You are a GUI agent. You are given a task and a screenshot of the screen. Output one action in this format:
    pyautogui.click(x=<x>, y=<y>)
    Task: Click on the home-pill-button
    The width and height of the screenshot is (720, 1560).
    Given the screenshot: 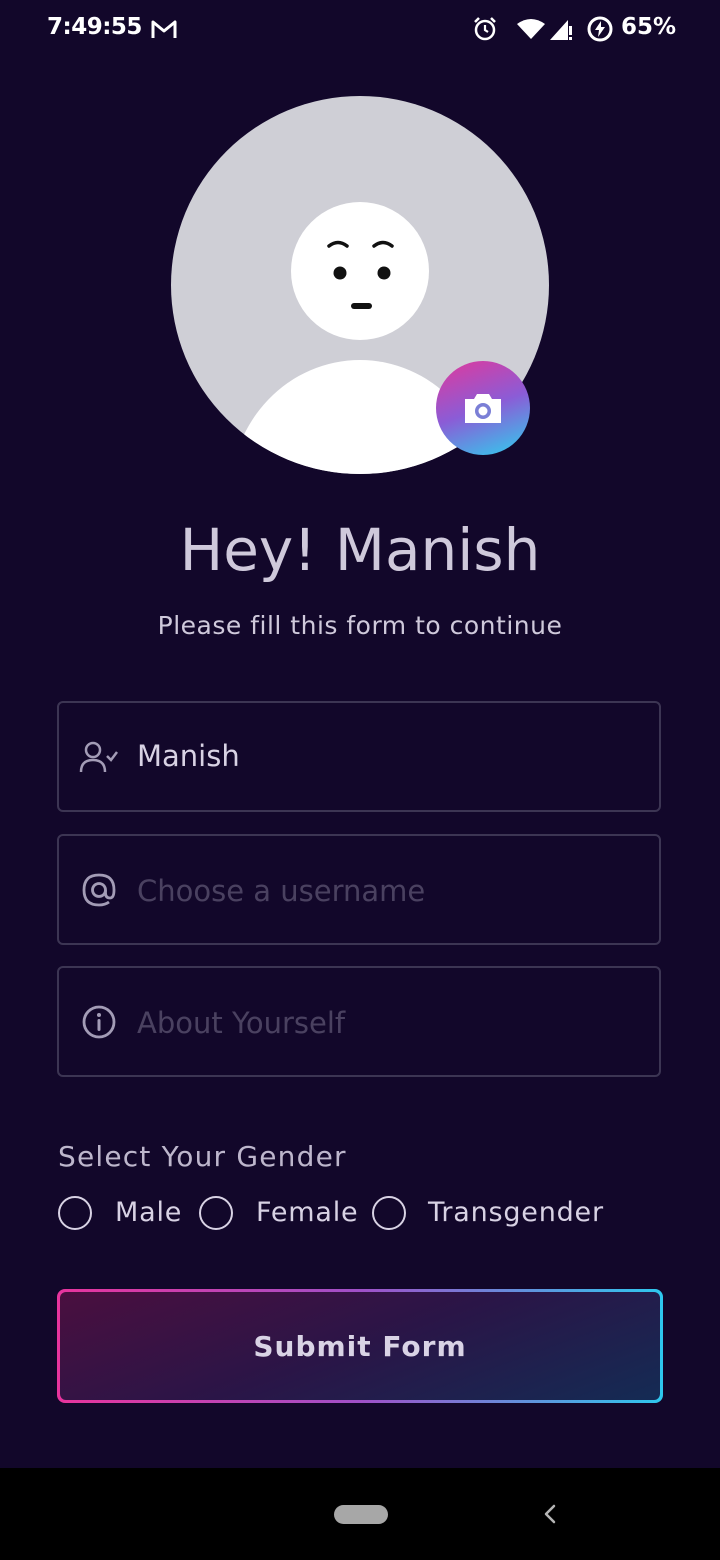 What is the action you would take?
    pyautogui.click(x=361, y=1514)
    